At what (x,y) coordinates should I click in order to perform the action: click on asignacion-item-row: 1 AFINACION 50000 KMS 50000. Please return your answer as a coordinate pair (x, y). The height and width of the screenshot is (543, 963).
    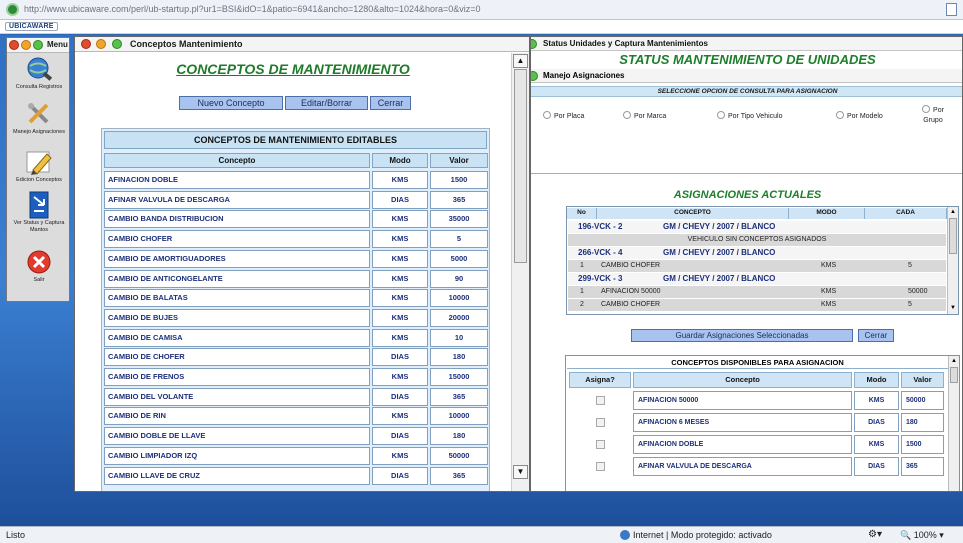
    Looking at the image, I should click on (757, 292).